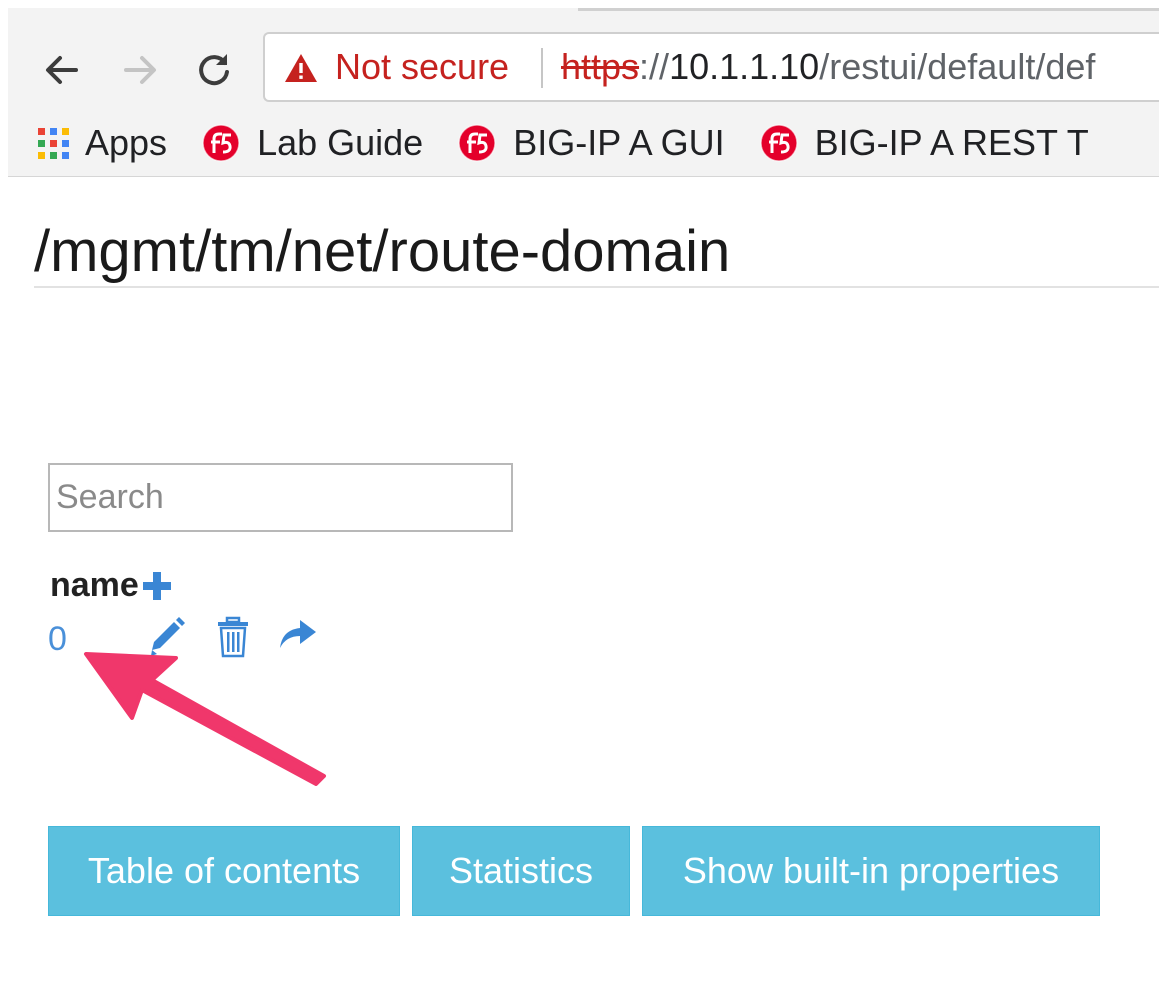  I want to click on arrow-right-icon, so click(140, 70).